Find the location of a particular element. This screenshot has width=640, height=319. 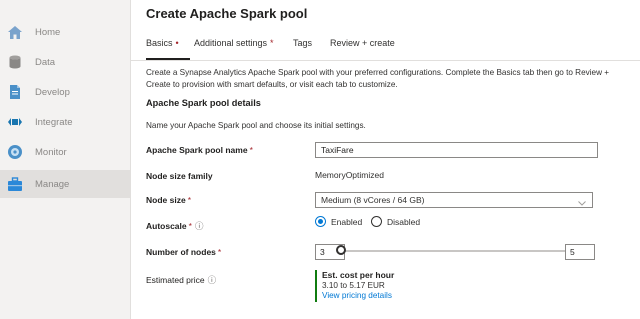

label-text: Estimated price is located at coordinates (175, 280).